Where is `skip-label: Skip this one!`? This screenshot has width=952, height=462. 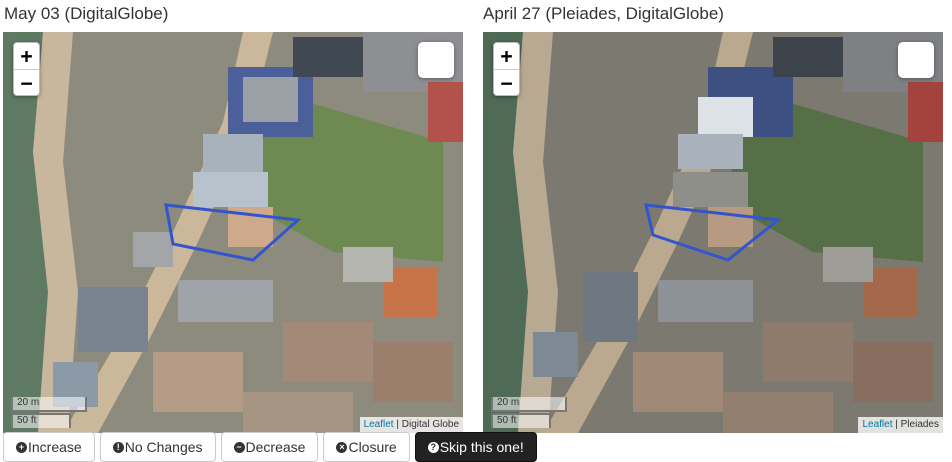 skip-label: Skip this one! is located at coordinates (481, 447).